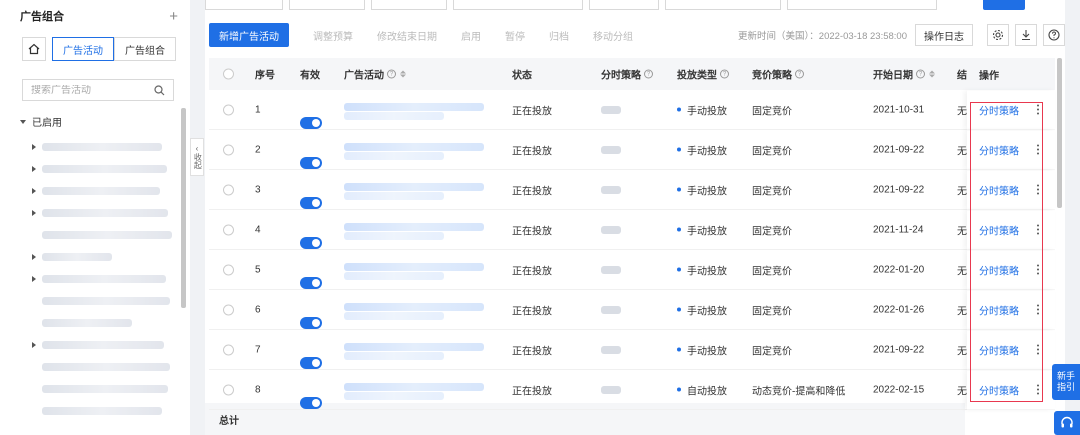 The height and width of the screenshot is (435, 1080). What do you see at coordinates (145, 49) in the screenshot?
I see `tab-portfolios: 广告组合` at bounding box center [145, 49].